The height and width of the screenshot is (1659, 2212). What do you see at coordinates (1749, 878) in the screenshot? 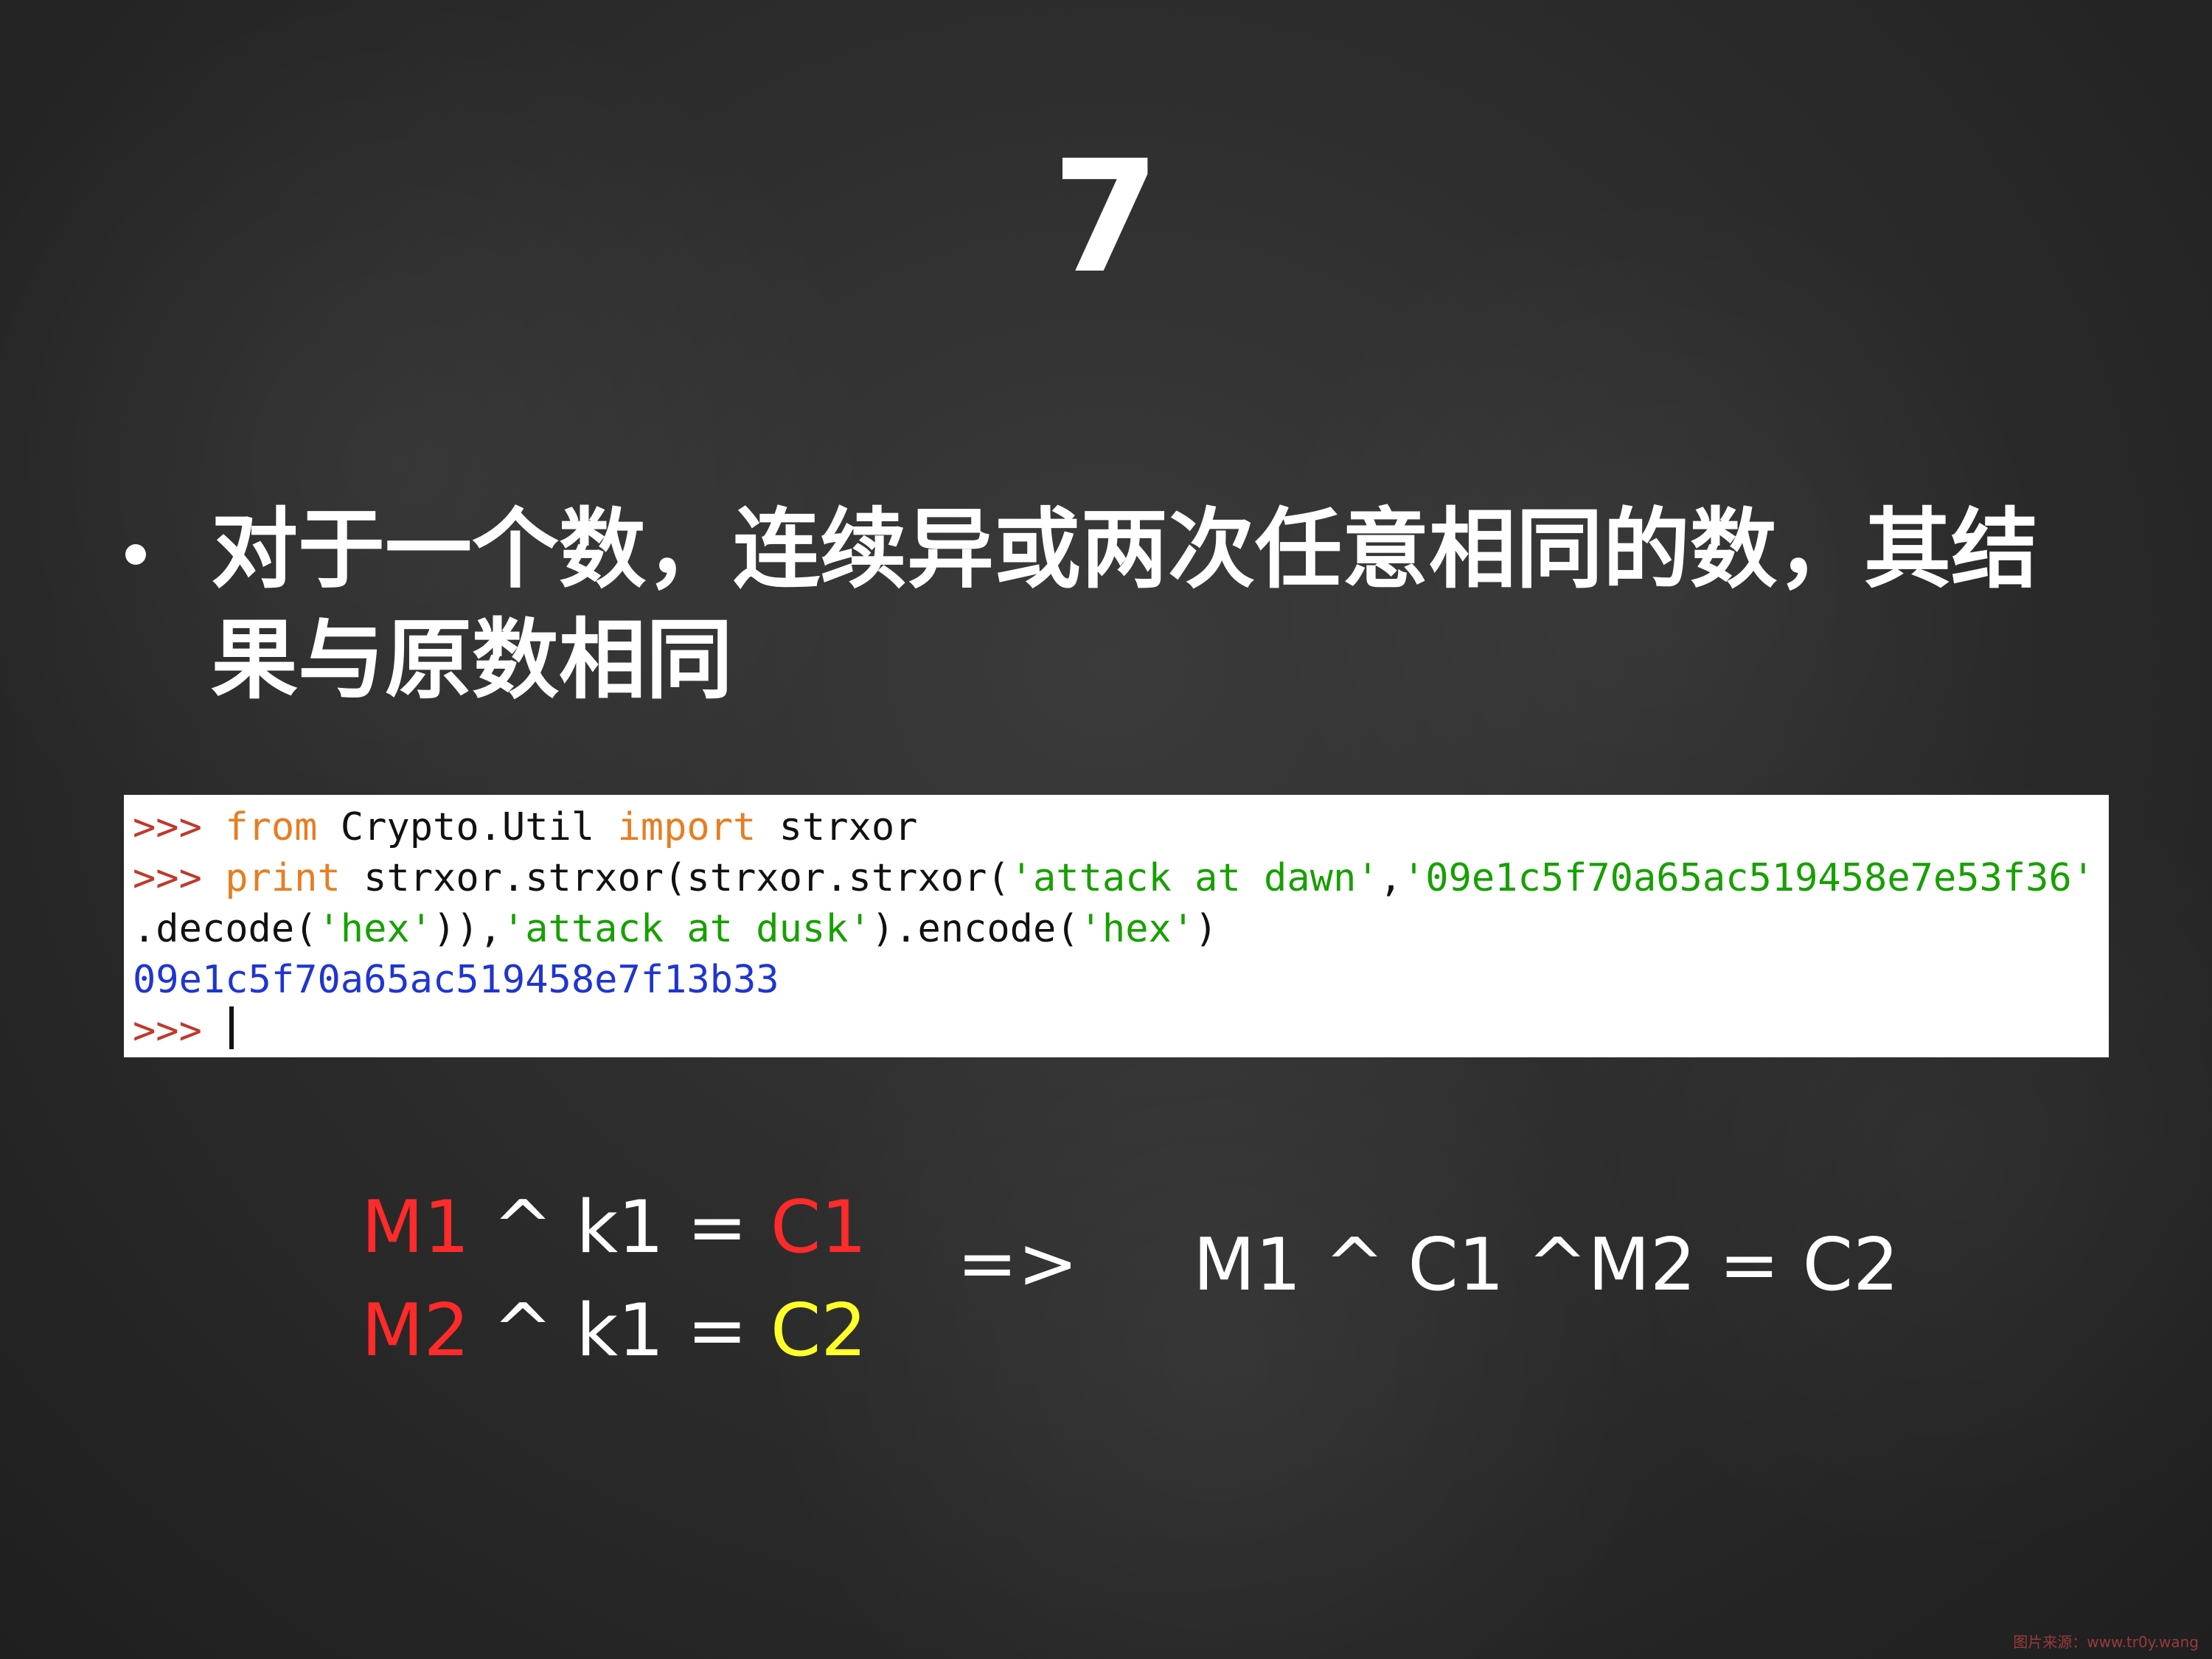
I see `string-hex-ciphertext: '09e1c5f70a65ac519458e7e53f36'` at bounding box center [1749, 878].